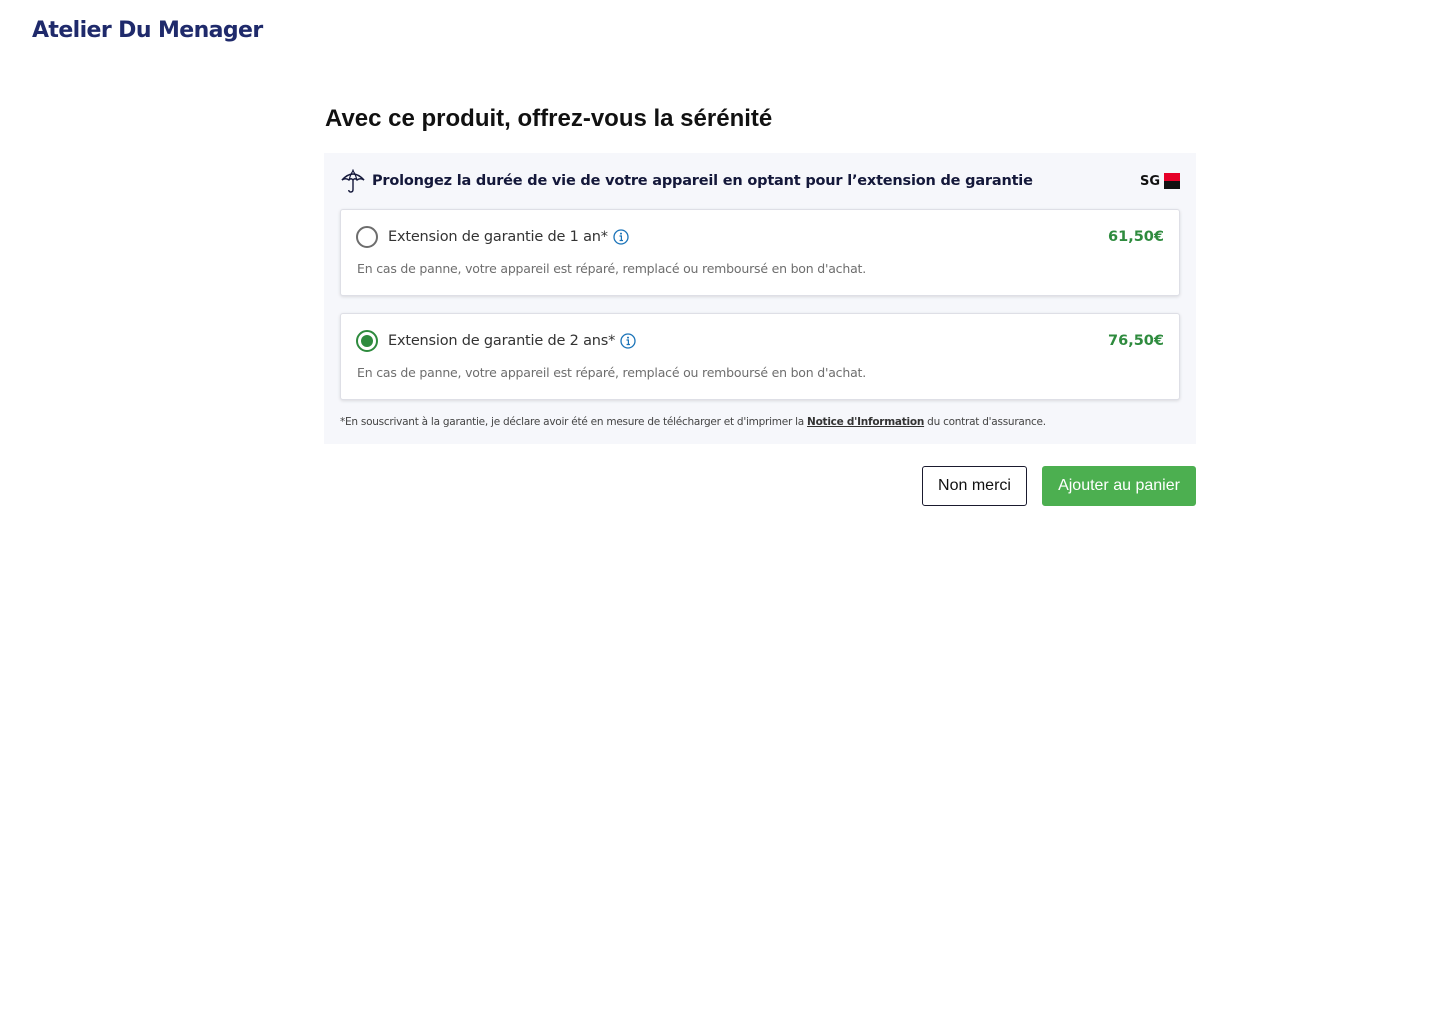 Image resolution: width=1440 pixels, height=1027 pixels. What do you see at coordinates (1136, 341) in the screenshot?
I see `option-price: 76,50€` at bounding box center [1136, 341].